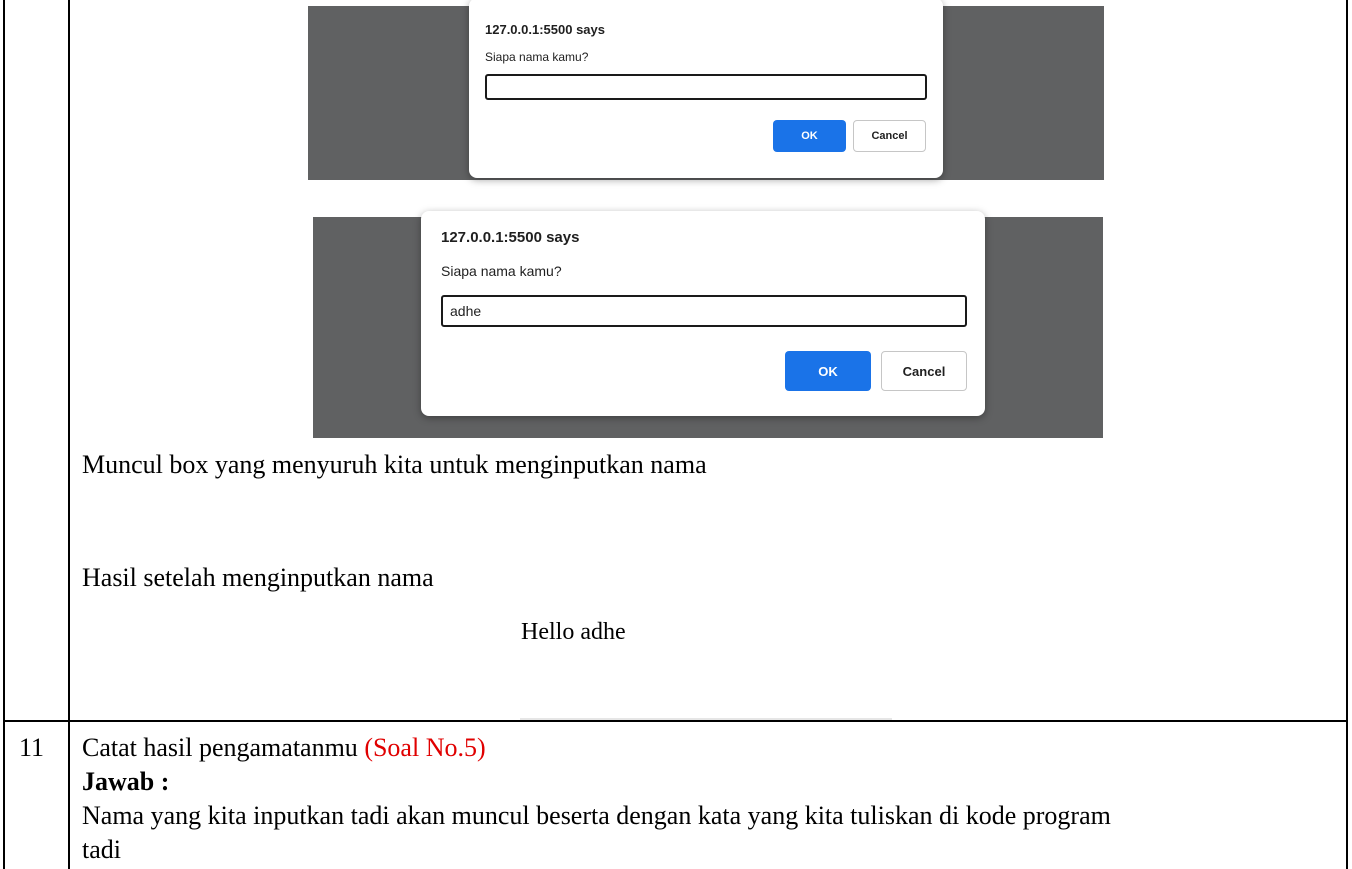 The width and height of the screenshot is (1352, 869). I want to click on name-input-value: adhe, so click(466, 311).